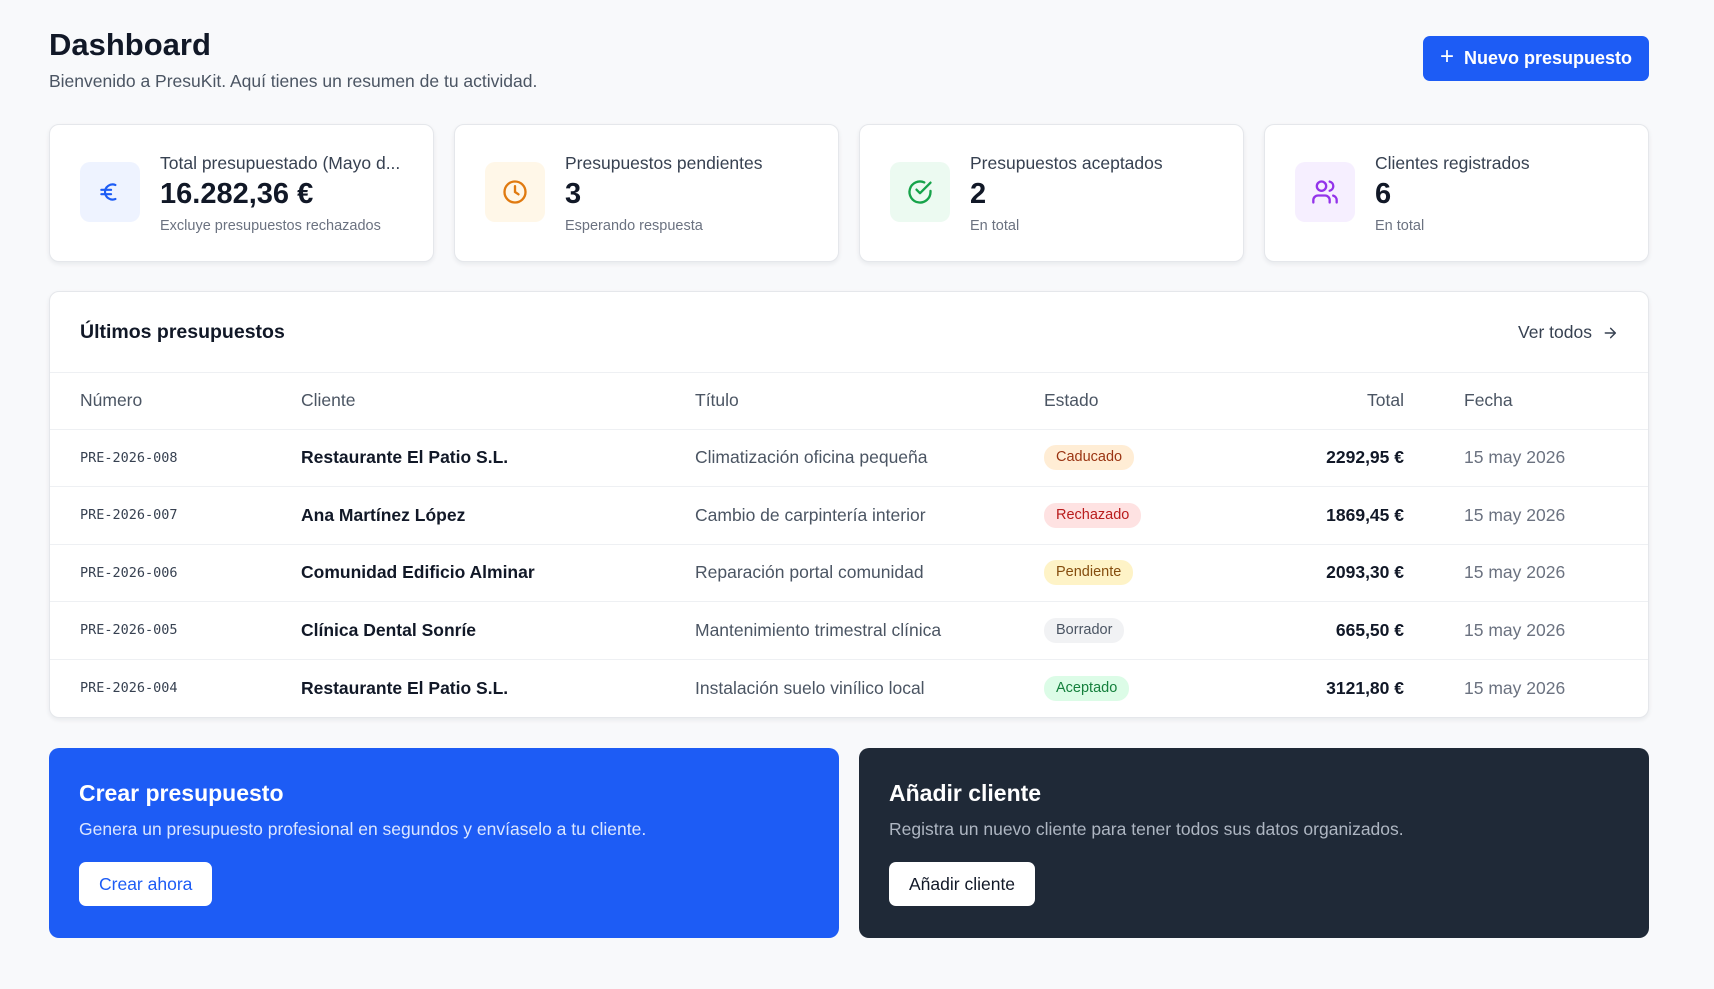  Describe the element at coordinates (1325, 192) in the screenshot. I see `users-icon` at that location.